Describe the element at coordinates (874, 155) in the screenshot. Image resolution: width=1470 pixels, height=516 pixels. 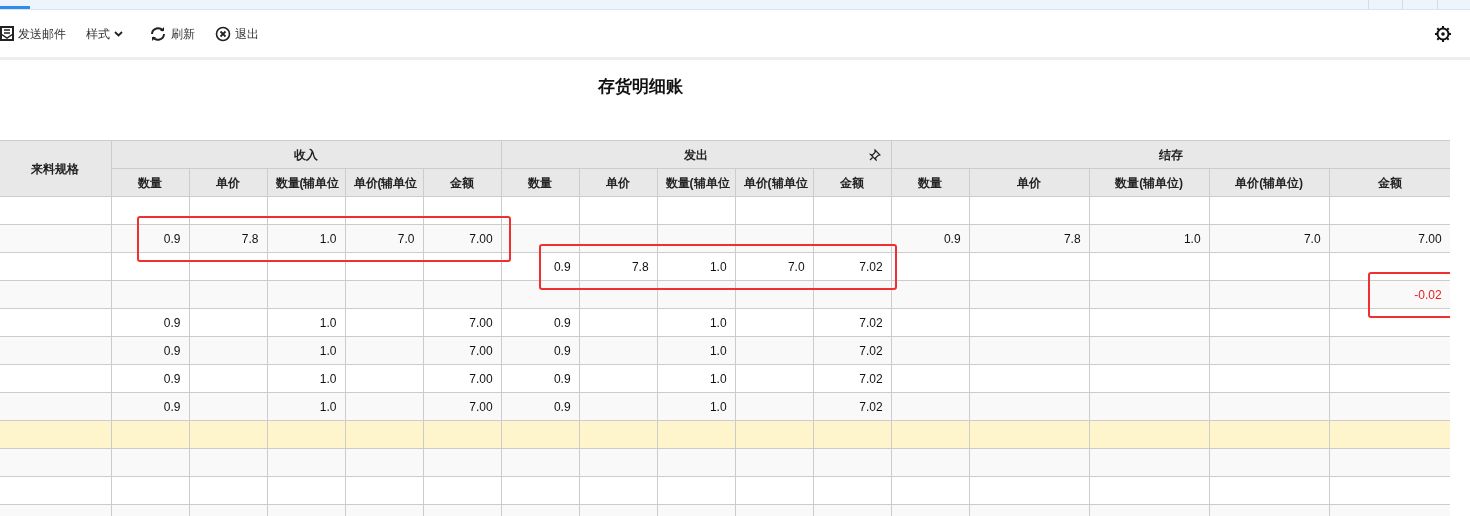
I see `pin-icon` at that location.